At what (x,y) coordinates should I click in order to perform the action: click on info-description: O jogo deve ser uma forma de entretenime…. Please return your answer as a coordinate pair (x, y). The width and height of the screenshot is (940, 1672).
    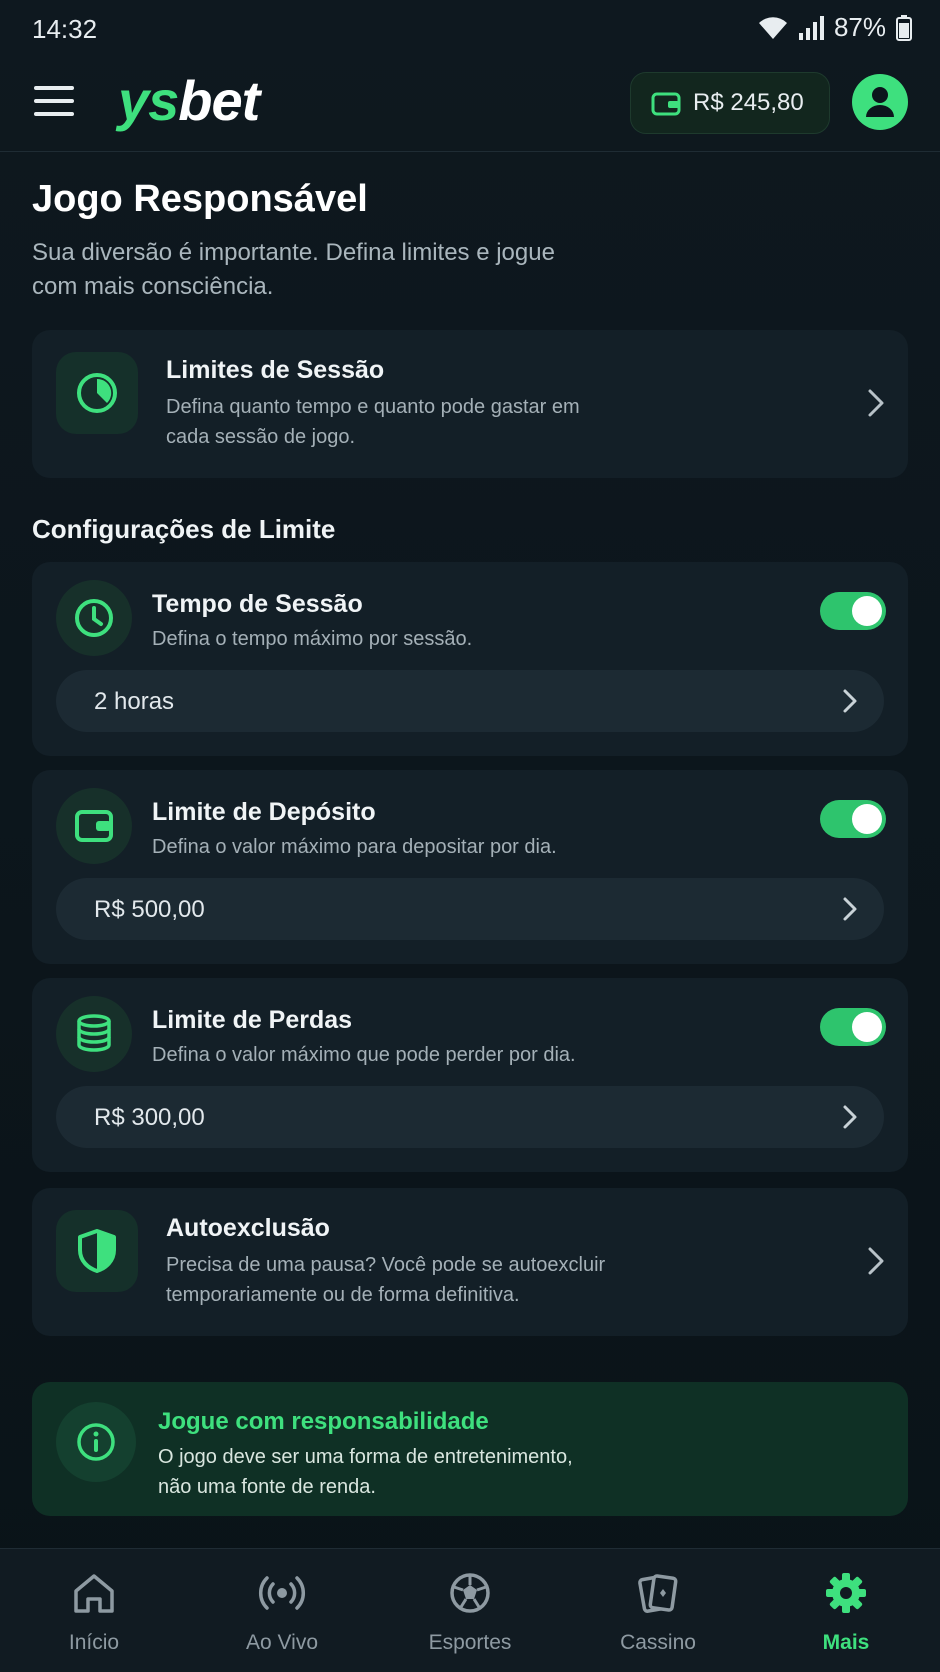
    Looking at the image, I should click on (365, 1472).